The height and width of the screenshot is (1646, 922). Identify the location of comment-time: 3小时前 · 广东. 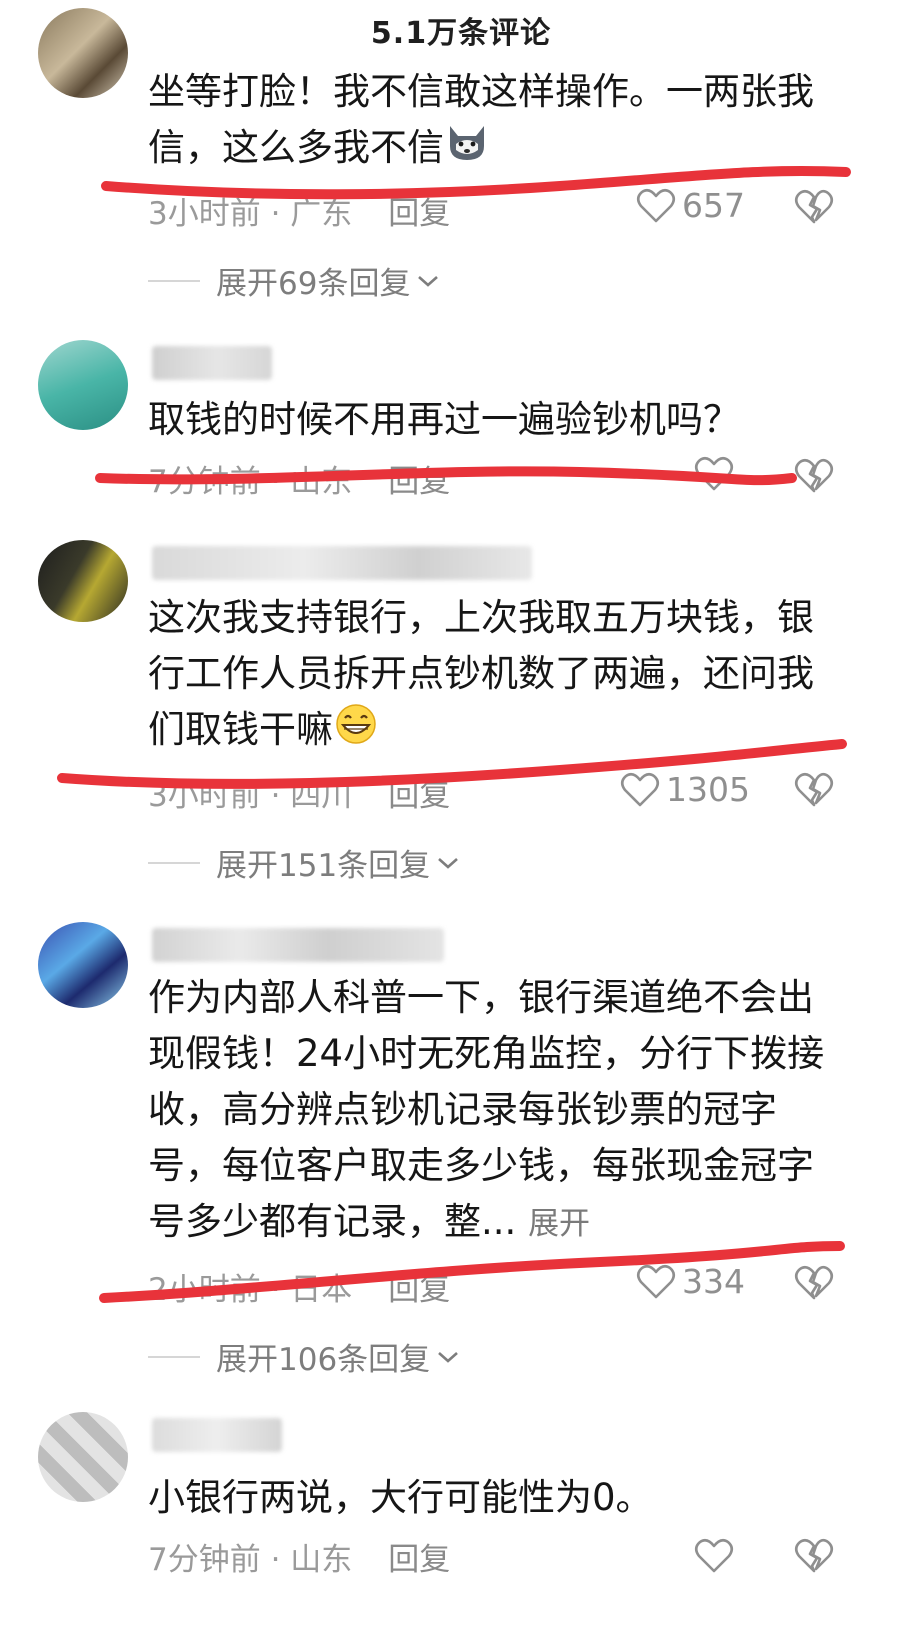
(250, 214).